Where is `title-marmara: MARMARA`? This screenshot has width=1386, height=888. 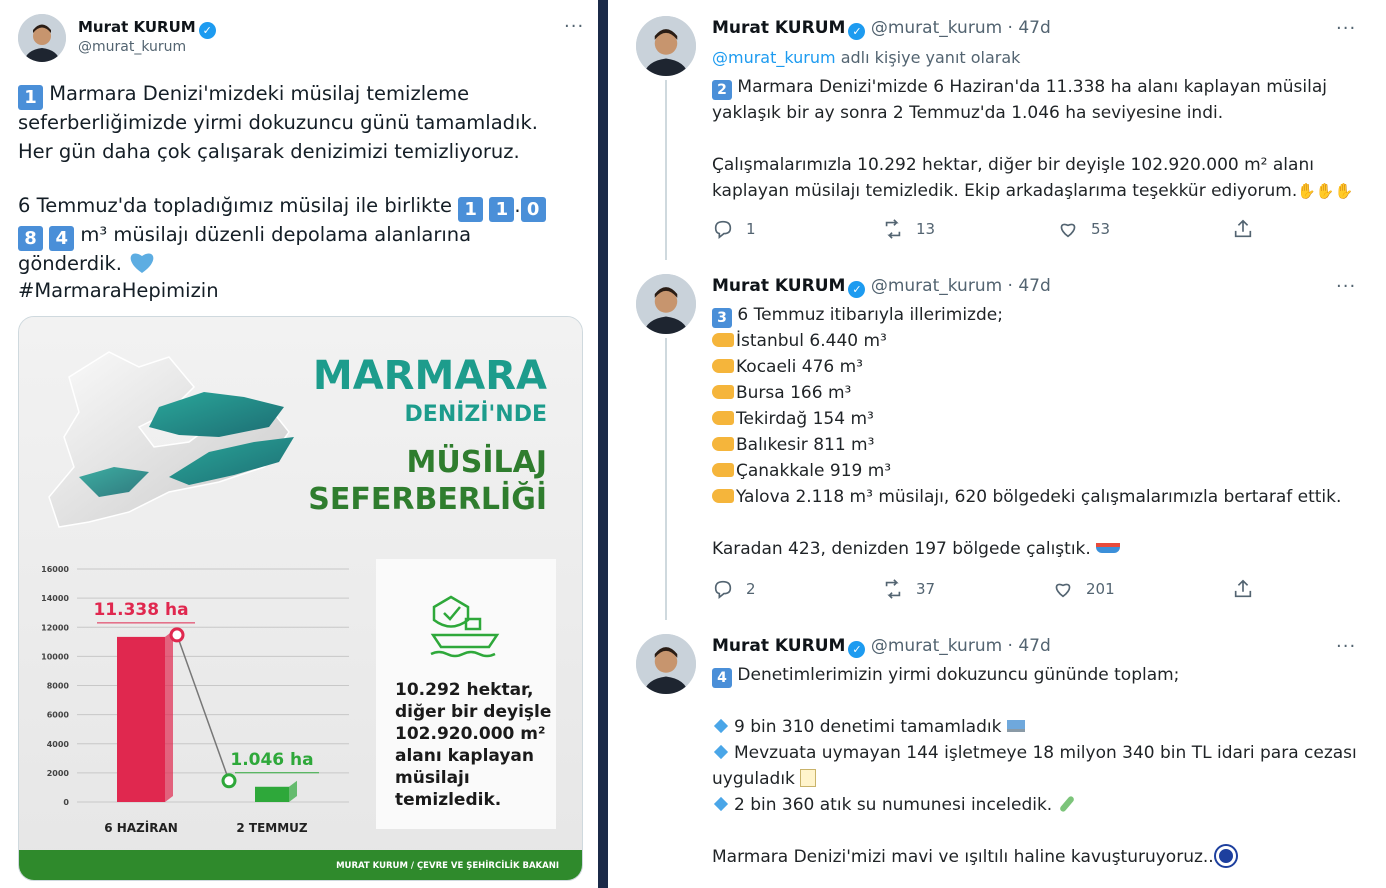
title-marmara: MARMARA is located at coordinates (430, 376).